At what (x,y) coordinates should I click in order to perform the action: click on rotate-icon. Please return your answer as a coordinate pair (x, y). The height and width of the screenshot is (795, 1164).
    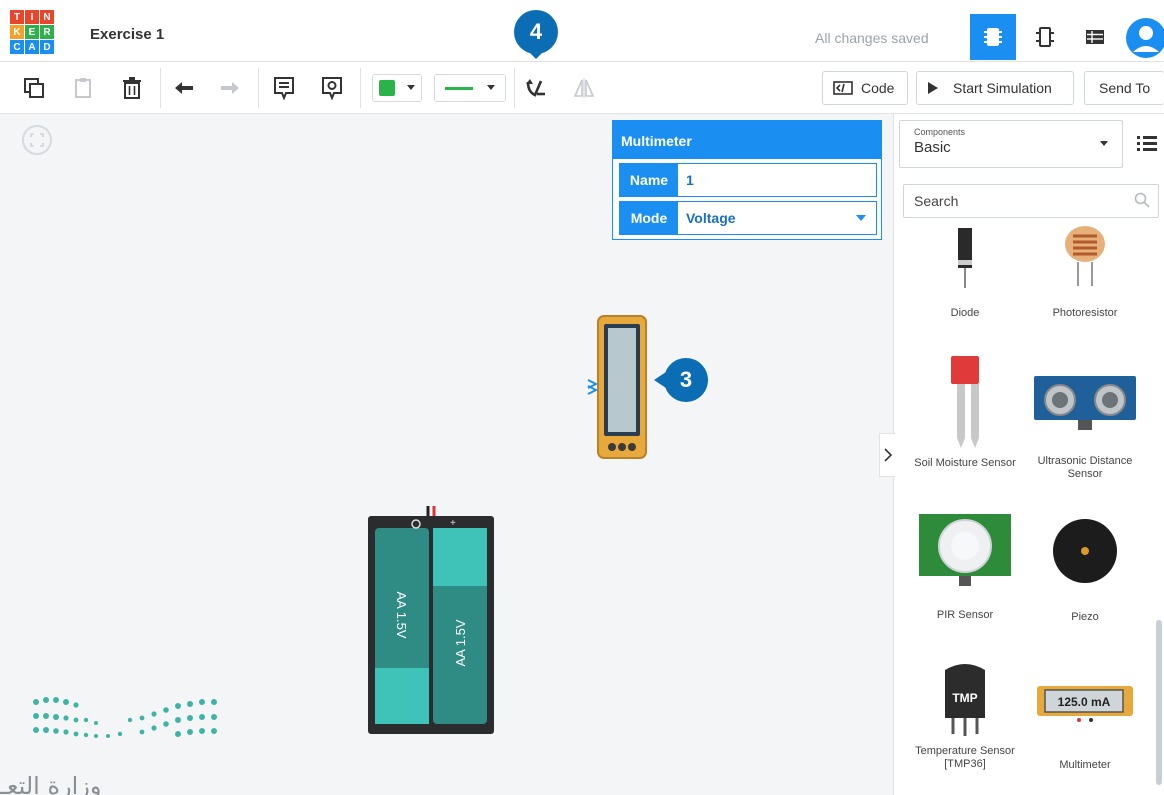
    Looking at the image, I should click on (535, 88).